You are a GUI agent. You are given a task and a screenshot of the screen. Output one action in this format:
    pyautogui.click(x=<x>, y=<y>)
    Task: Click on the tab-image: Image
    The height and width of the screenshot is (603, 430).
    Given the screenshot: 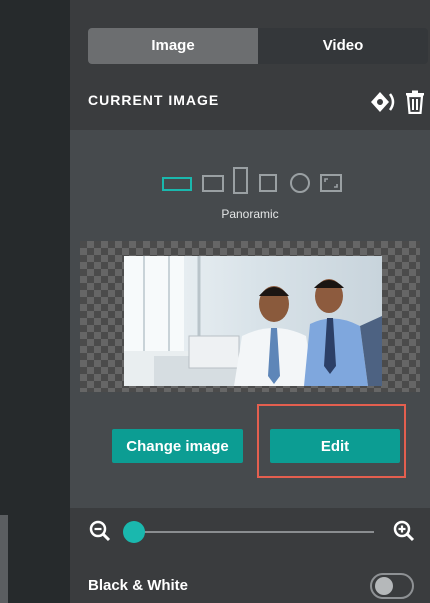 What is the action you would take?
    pyautogui.click(x=173, y=46)
    